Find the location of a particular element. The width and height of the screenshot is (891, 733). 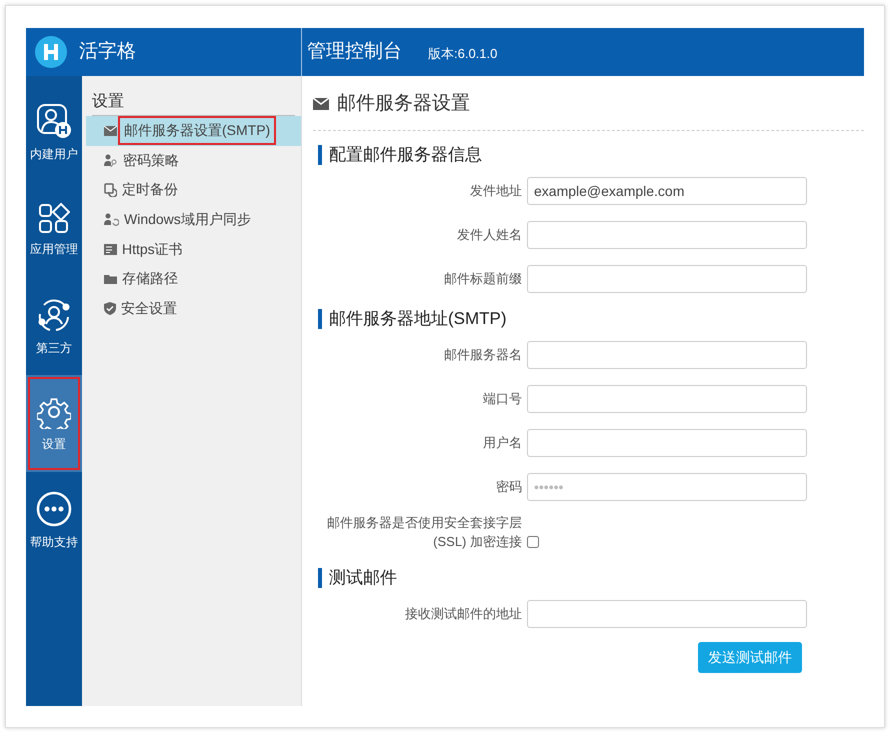

field-label: 接收测试邮件的地址 is located at coordinates (463, 613).